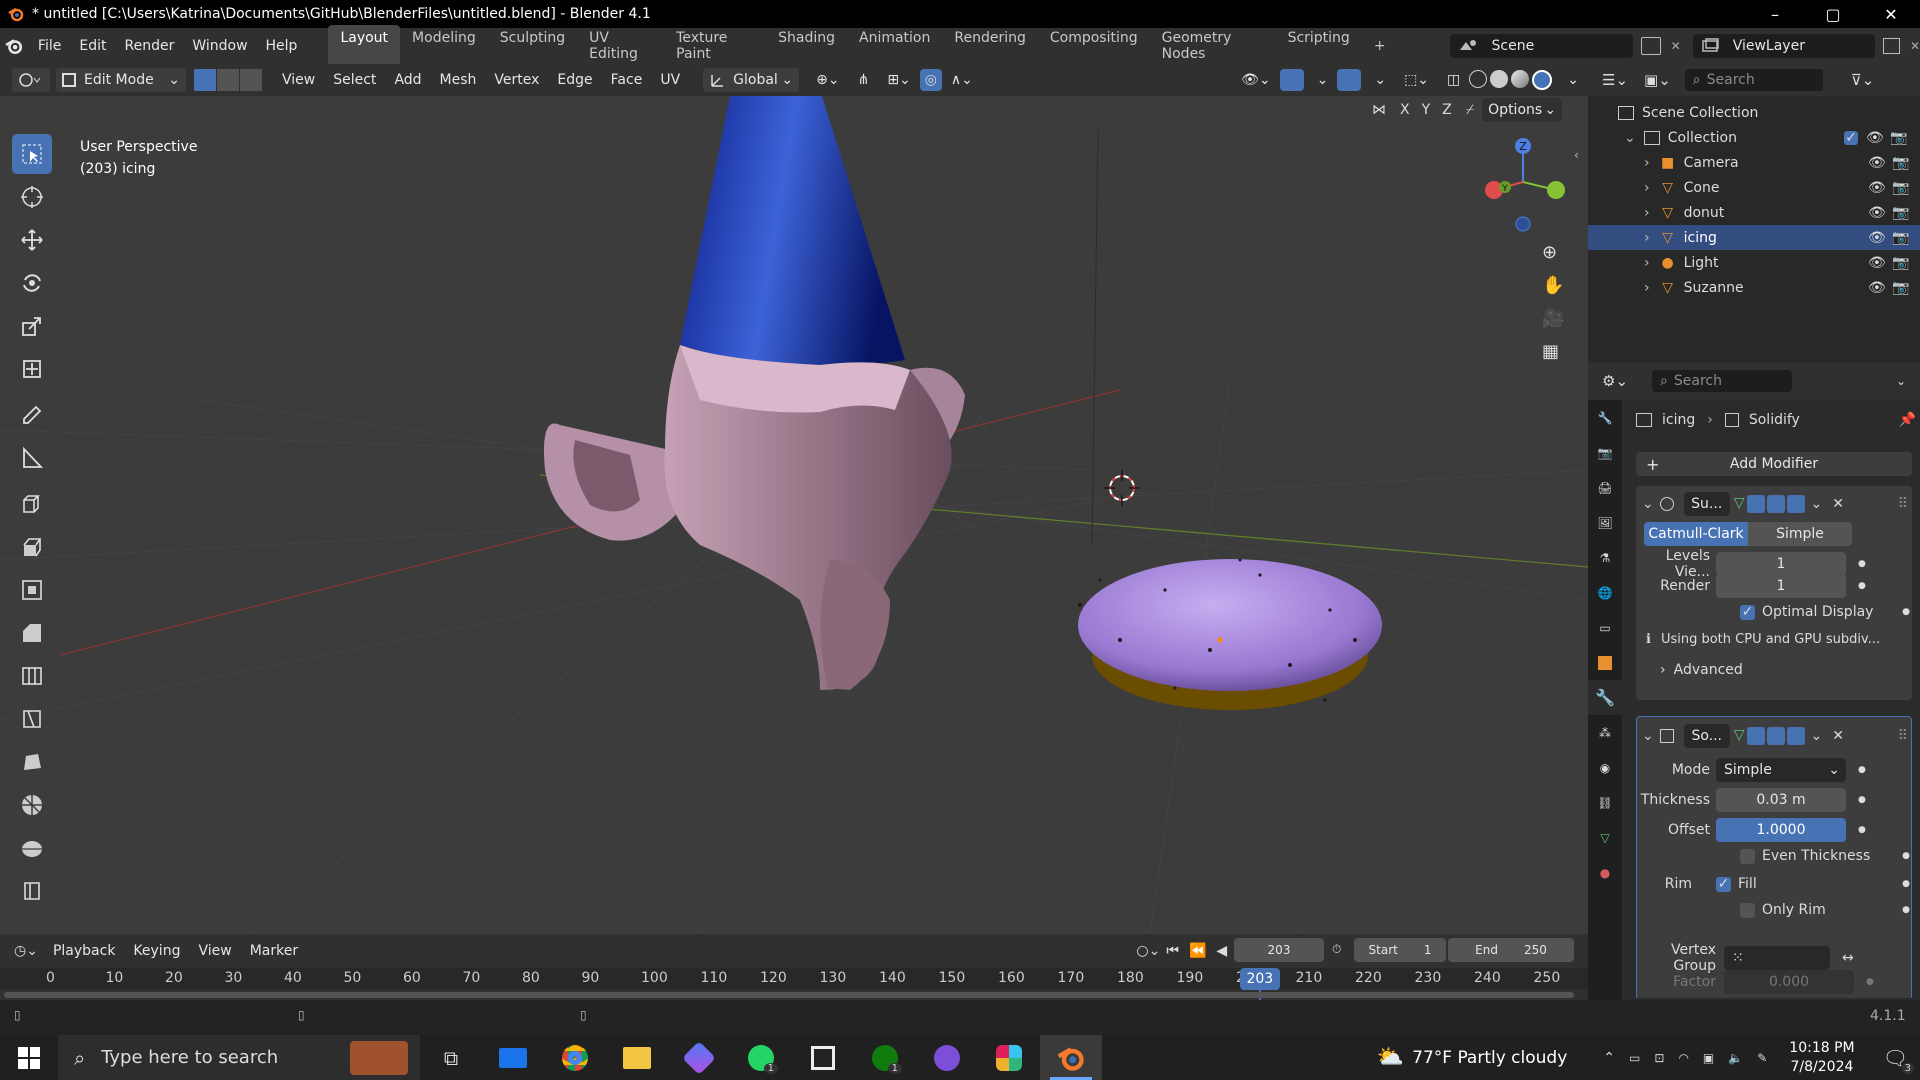  I want to click on stopwatch-icon: ⏱, so click(1336, 949).